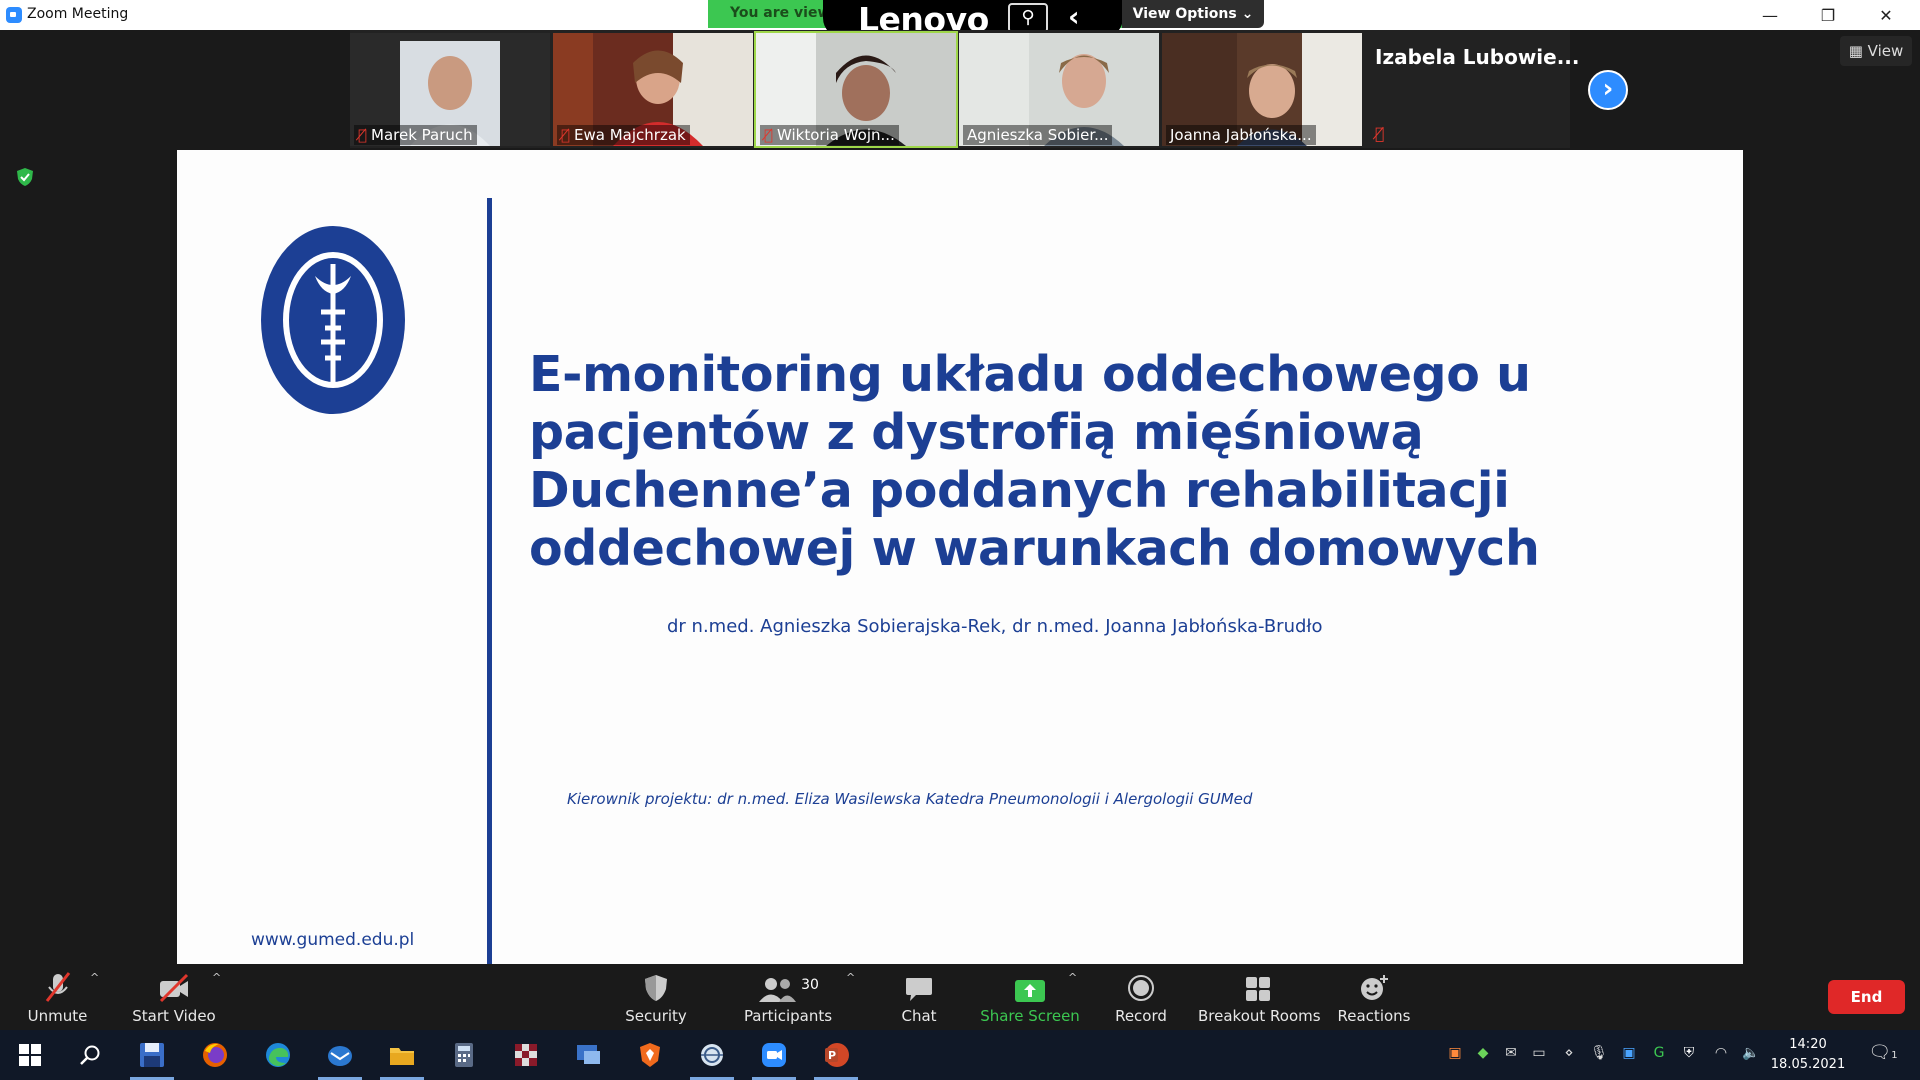  What do you see at coordinates (1374, 987) in the screenshot?
I see `reactions-emoji-icon` at bounding box center [1374, 987].